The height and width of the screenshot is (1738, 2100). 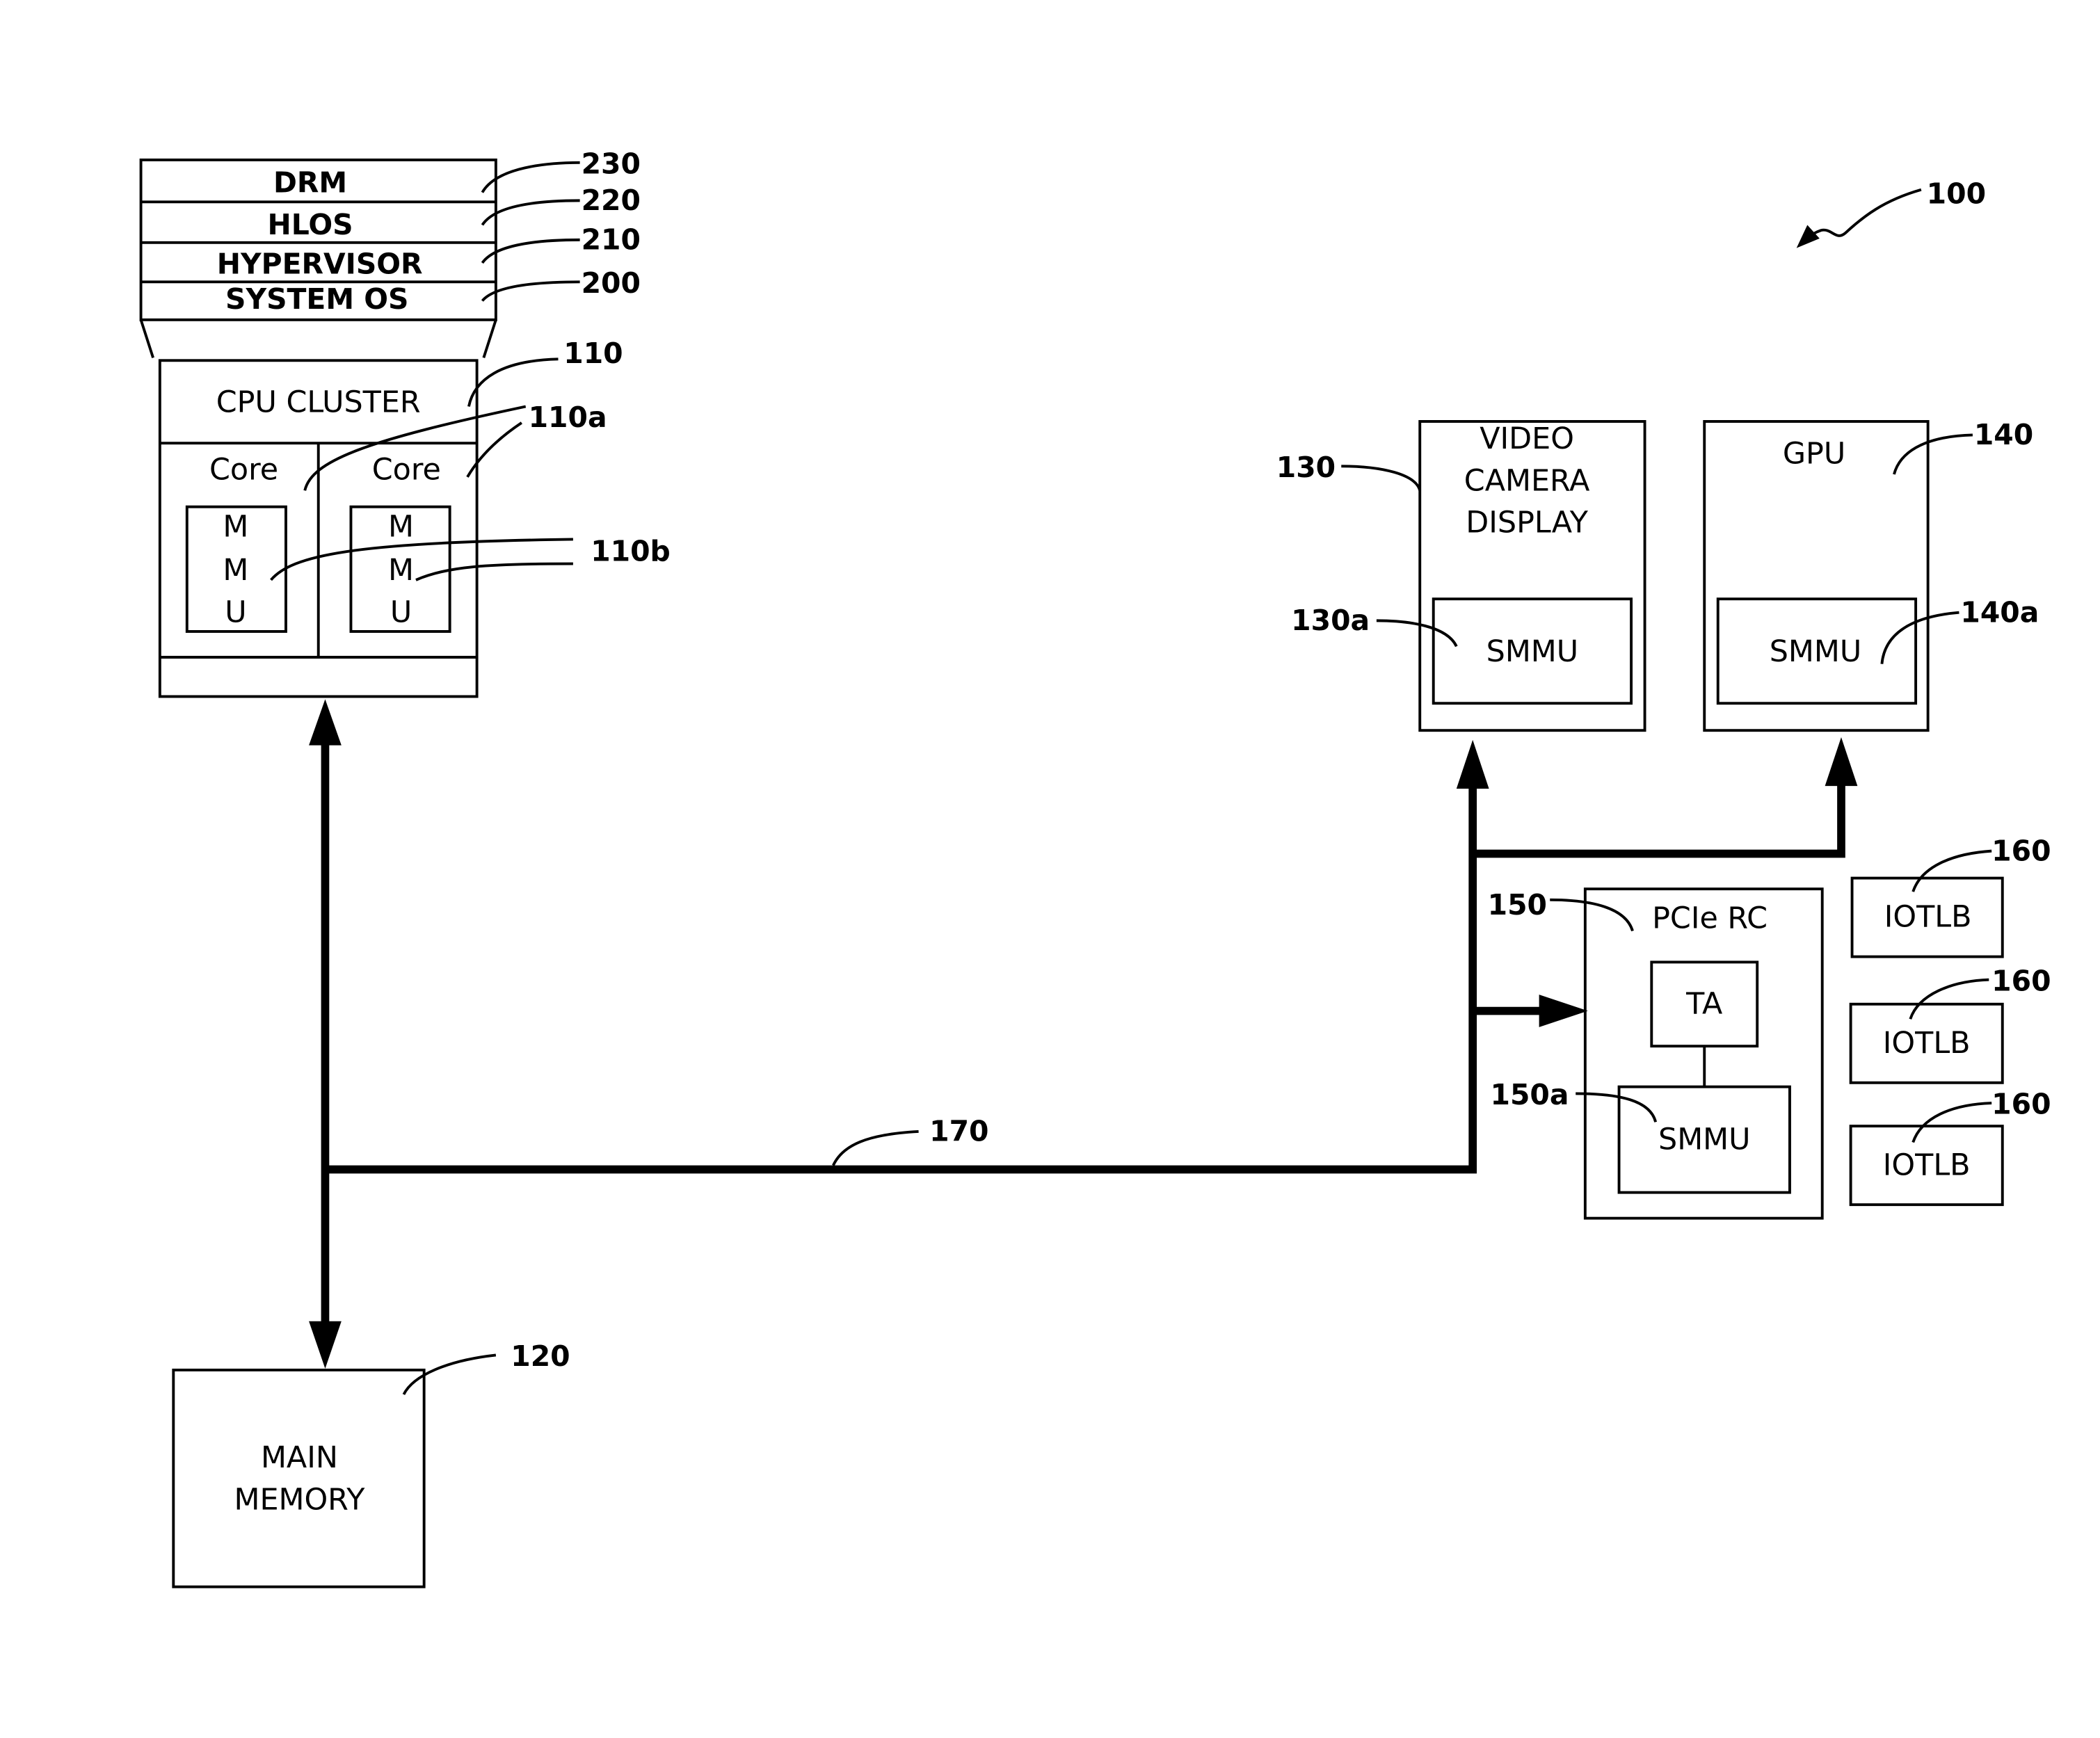 What do you see at coordinates (1532, 651) in the screenshot?
I see `video-smmu-label: SMMU` at bounding box center [1532, 651].